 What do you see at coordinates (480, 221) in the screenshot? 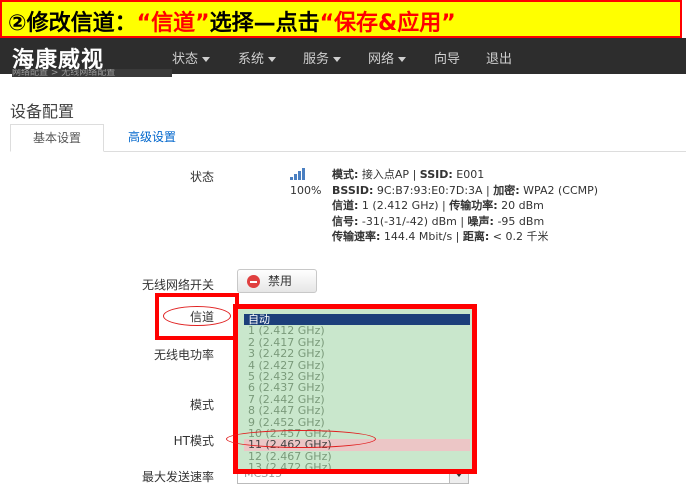
I see `noise-label: 噪声:` at bounding box center [480, 221].